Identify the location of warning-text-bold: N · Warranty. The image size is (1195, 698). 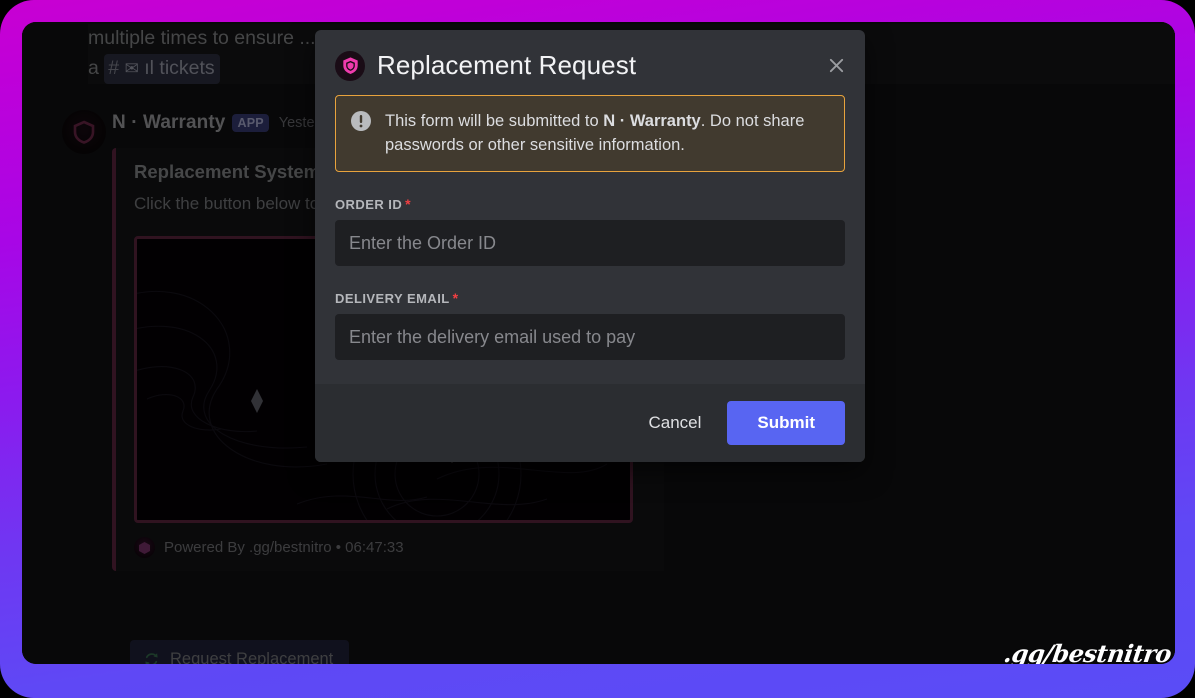
(652, 121).